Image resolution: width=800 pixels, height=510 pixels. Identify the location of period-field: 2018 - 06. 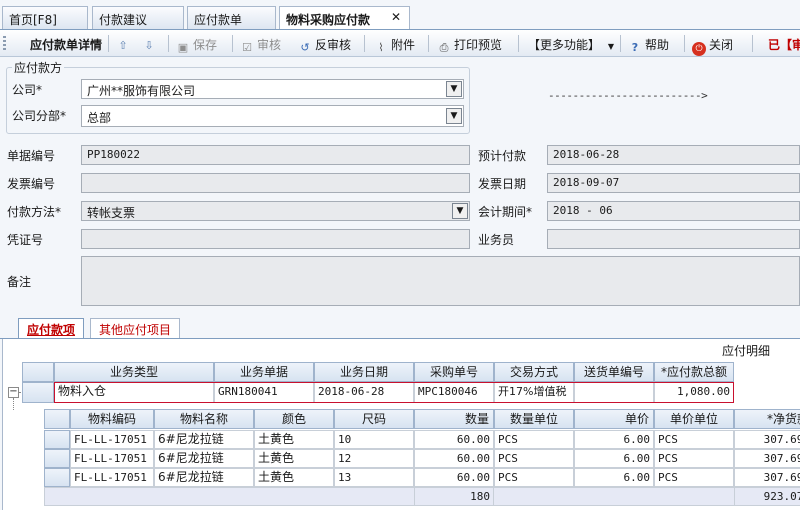
(673, 211).